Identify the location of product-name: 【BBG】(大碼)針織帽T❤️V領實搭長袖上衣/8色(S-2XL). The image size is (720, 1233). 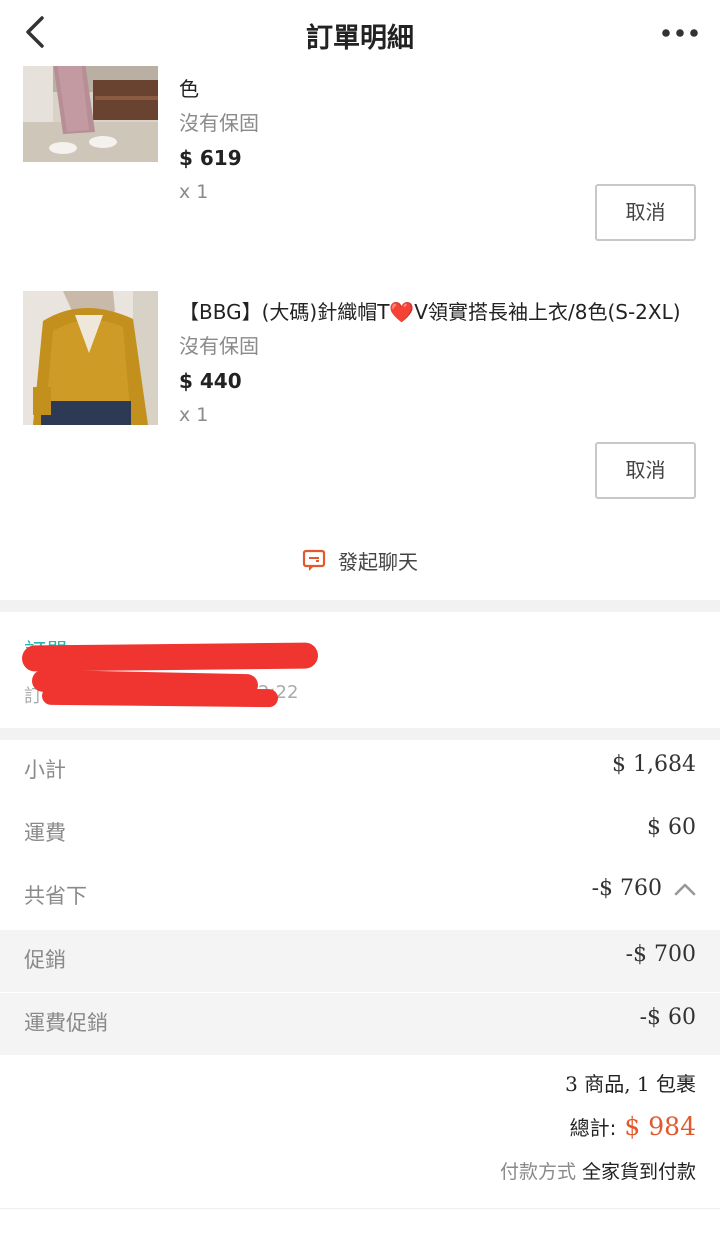
(430, 312).